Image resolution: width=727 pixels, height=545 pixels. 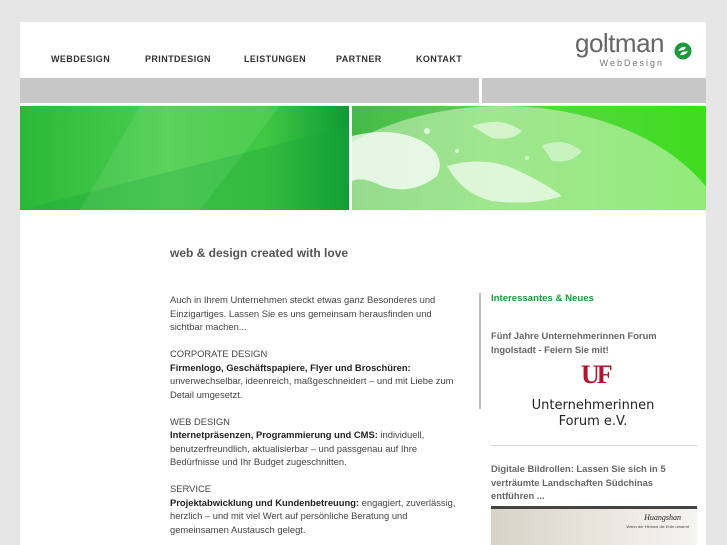 What do you see at coordinates (593, 405) in the screenshot?
I see `uf-logo-line1: Unternehmerinnen` at bounding box center [593, 405].